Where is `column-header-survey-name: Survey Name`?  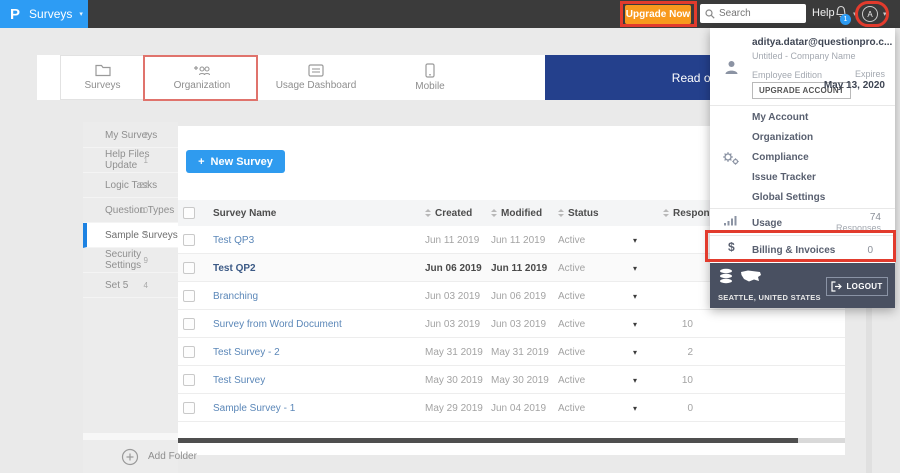 column-header-survey-name: Survey Name is located at coordinates (244, 213).